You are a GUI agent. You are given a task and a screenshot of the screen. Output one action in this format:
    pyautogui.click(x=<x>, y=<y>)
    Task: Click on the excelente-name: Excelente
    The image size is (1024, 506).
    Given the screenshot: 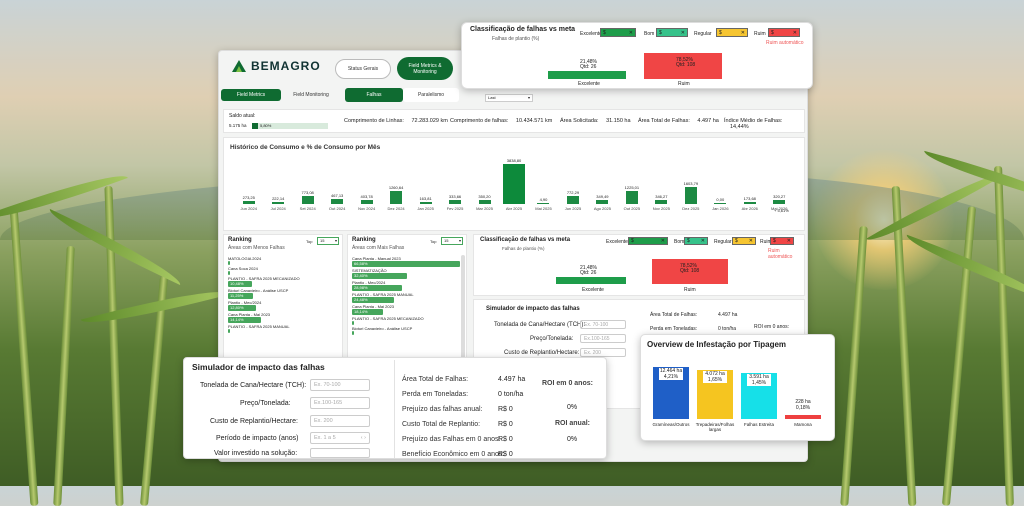 What is the action you would take?
    pyautogui.click(x=589, y=84)
    